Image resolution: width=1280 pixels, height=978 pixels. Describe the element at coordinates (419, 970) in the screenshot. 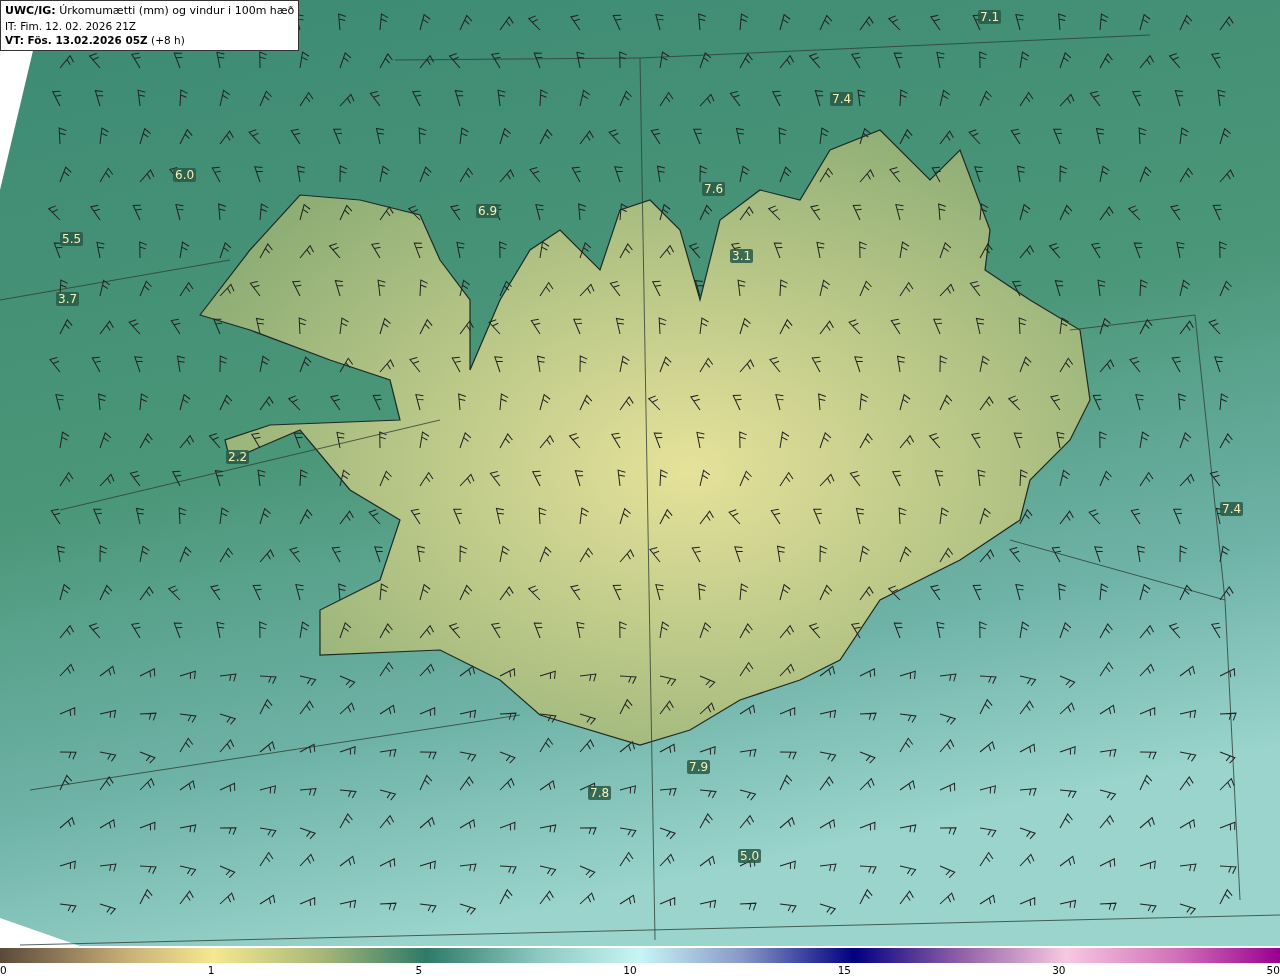

I see `scale-tick-label: 5` at that location.